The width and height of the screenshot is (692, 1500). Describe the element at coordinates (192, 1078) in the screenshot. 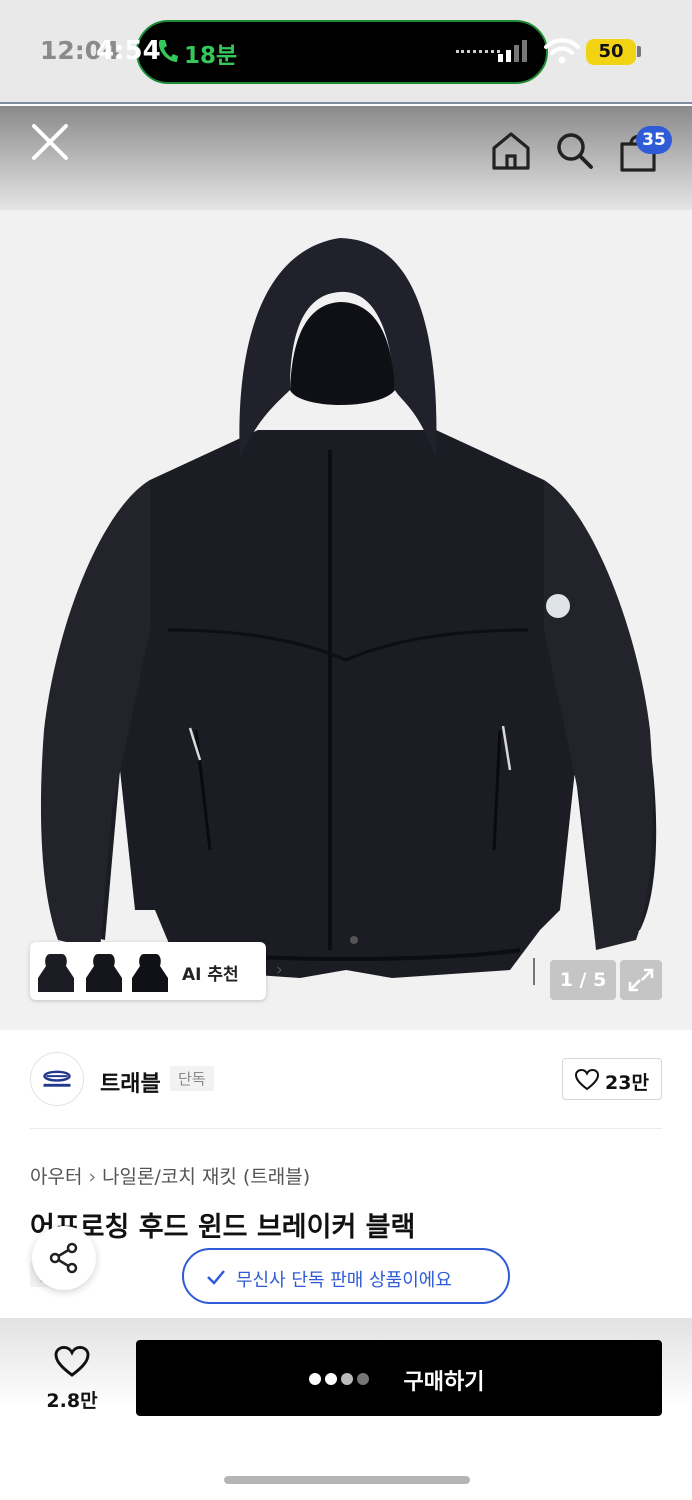

I see `exclusive-tag: 단독` at that location.